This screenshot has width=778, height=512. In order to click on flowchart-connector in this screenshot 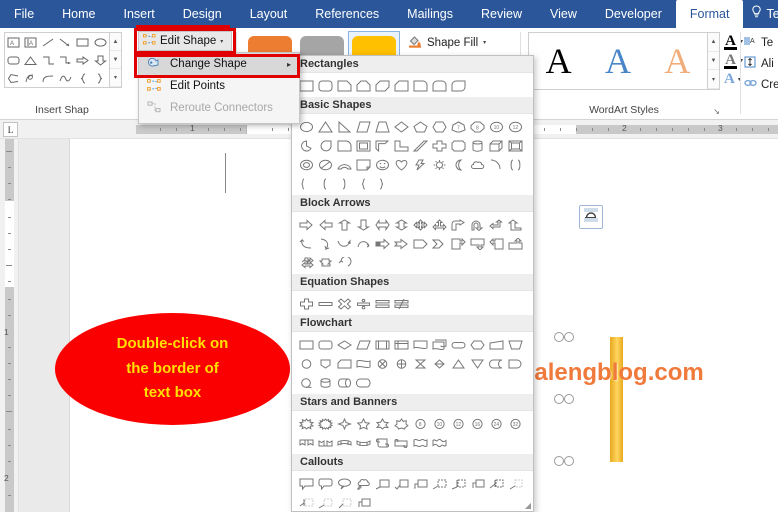, I will do `click(306, 363)`.